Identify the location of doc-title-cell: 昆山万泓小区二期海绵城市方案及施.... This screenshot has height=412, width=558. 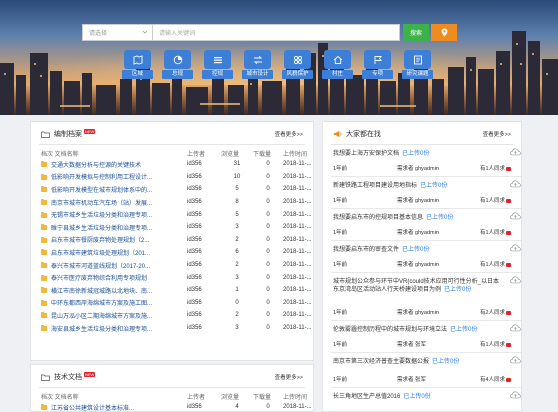
(114, 315).